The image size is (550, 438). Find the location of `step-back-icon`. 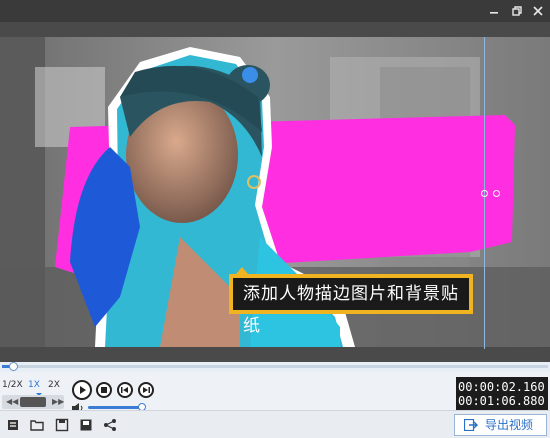

step-back-icon is located at coordinates (124, 390).